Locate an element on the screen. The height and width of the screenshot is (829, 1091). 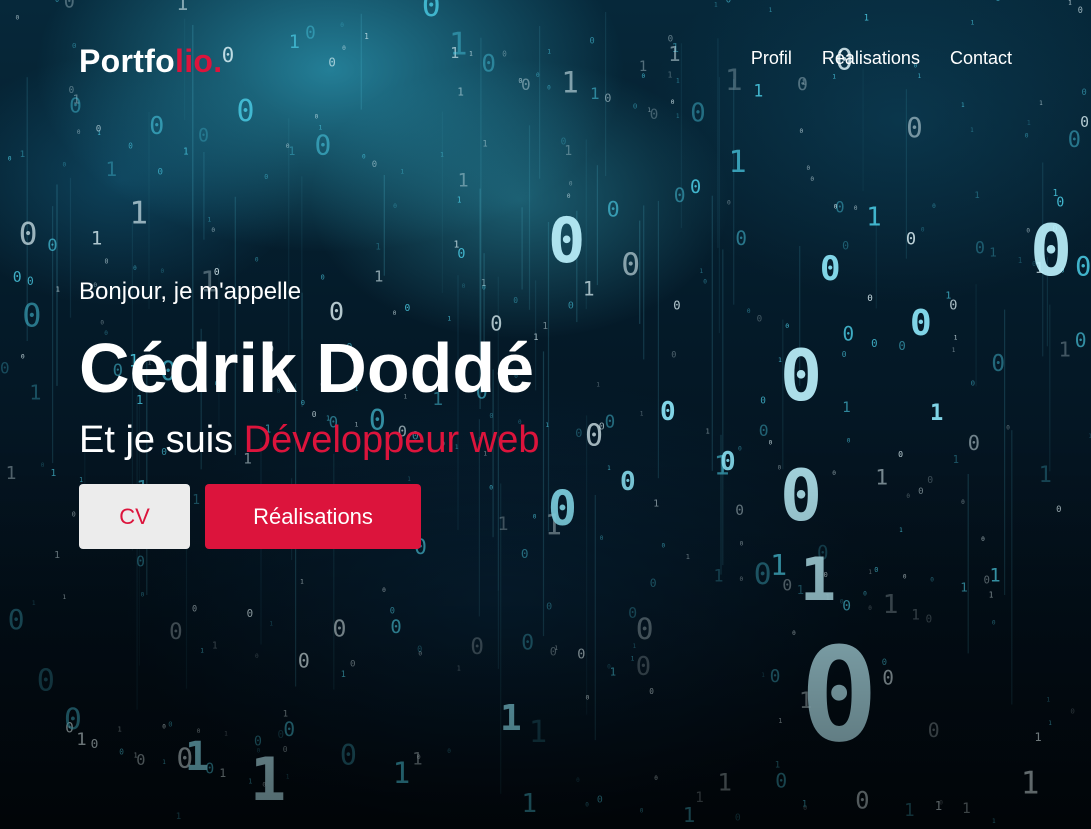
hero-buttons: CV Réalisations is located at coordinates (309, 516).